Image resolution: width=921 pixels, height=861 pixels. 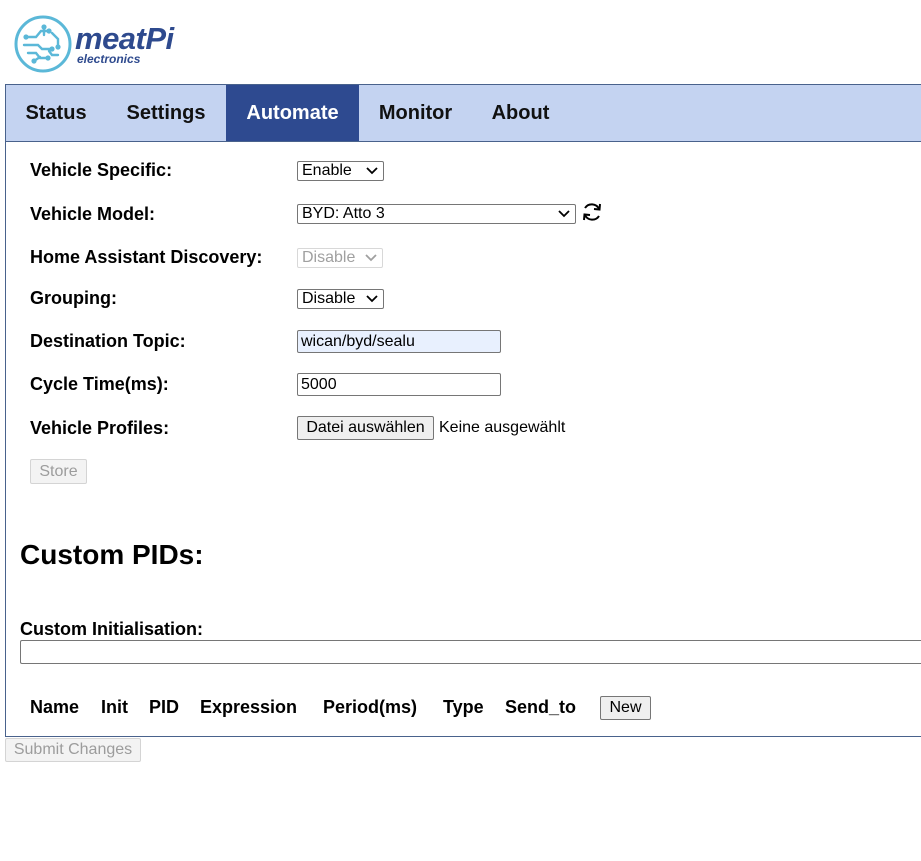 What do you see at coordinates (399, 341) in the screenshot?
I see `destination-topic-input: wican/byd/sealu` at bounding box center [399, 341].